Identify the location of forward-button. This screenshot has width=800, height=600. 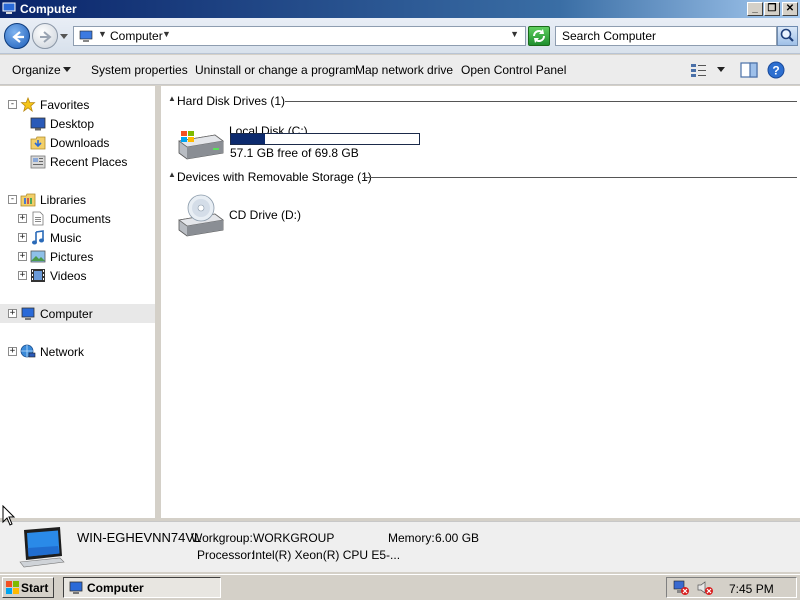
(45, 36).